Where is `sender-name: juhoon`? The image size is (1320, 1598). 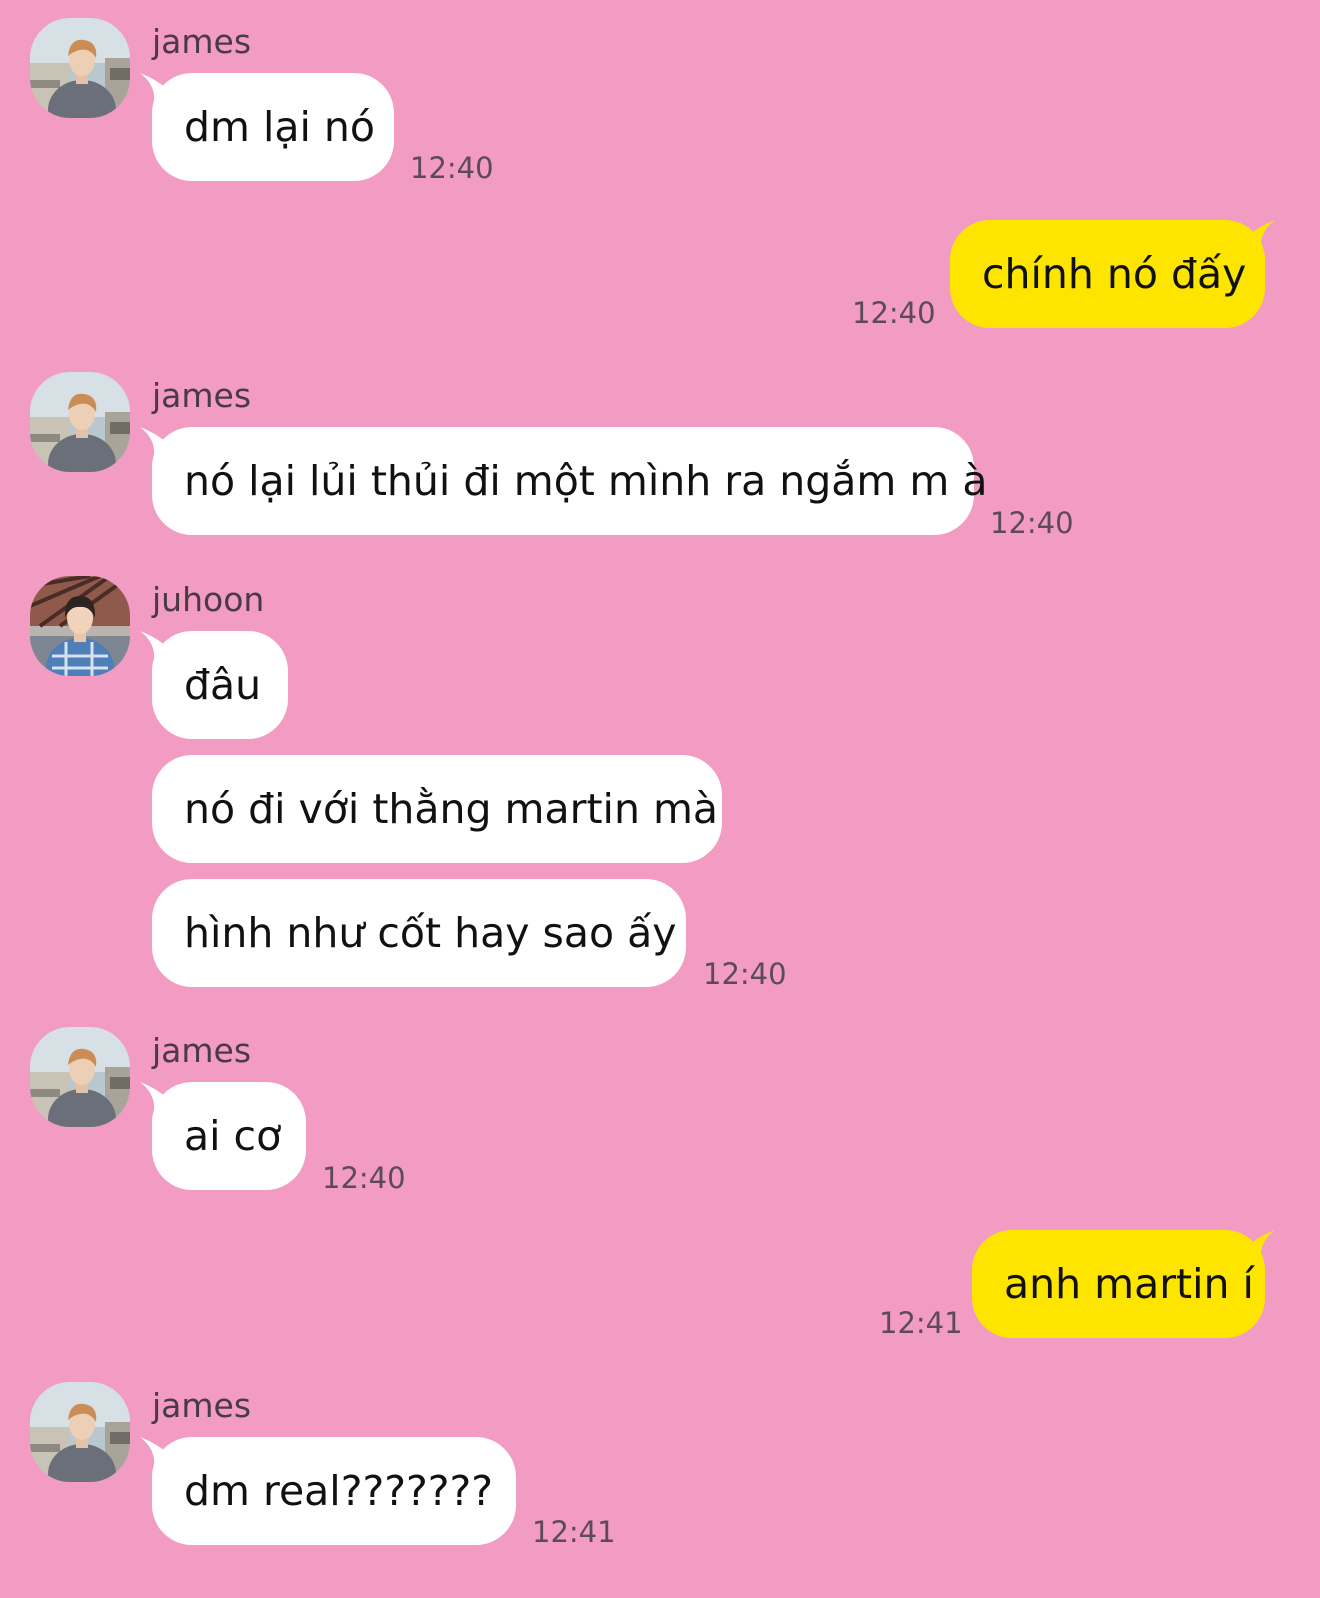 sender-name: juhoon is located at coordinates (208, 599).